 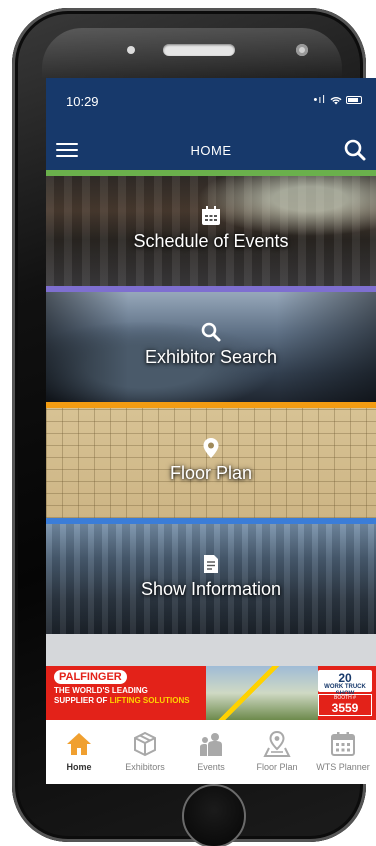 What do you see at coordinates (211, 563) in the screenshot?
I see `document-icon` at bounding box center [211, 563].